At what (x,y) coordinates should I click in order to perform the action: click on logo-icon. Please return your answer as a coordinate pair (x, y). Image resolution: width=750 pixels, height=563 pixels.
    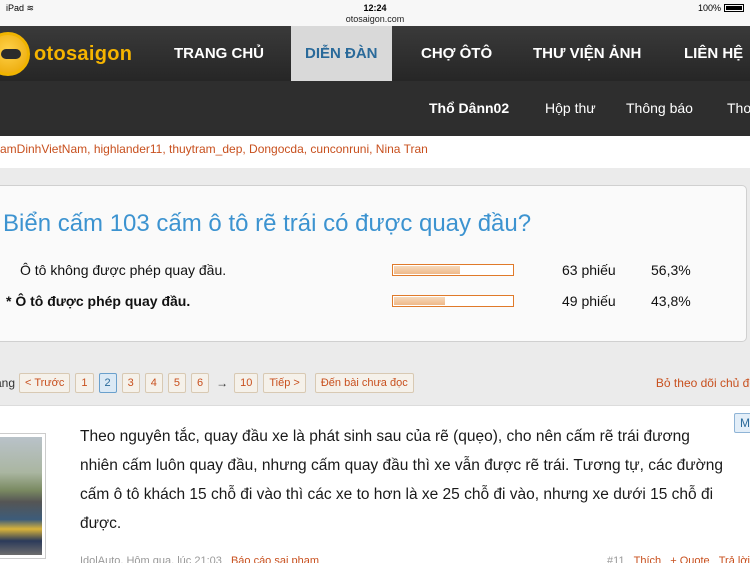
    Looking at the image, I should click on (15, 54).